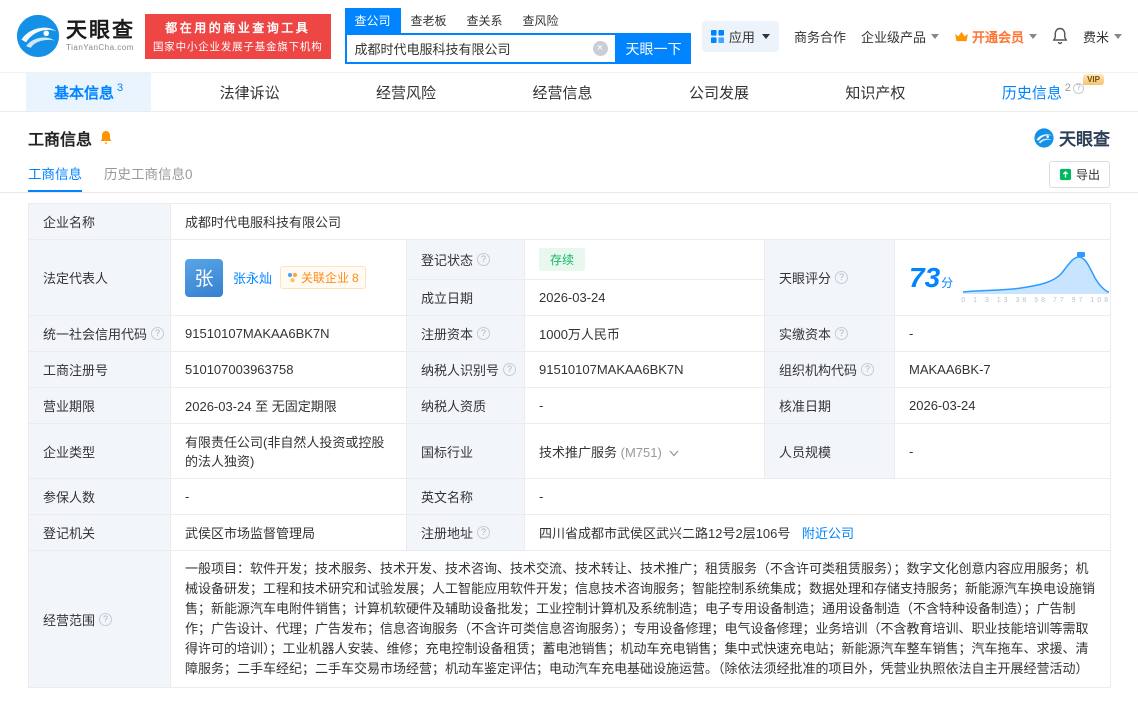  I want to click on tianyan-score-cell: 73分 0 1 3 13 38 58 77 97 108, so click(1002, 277).